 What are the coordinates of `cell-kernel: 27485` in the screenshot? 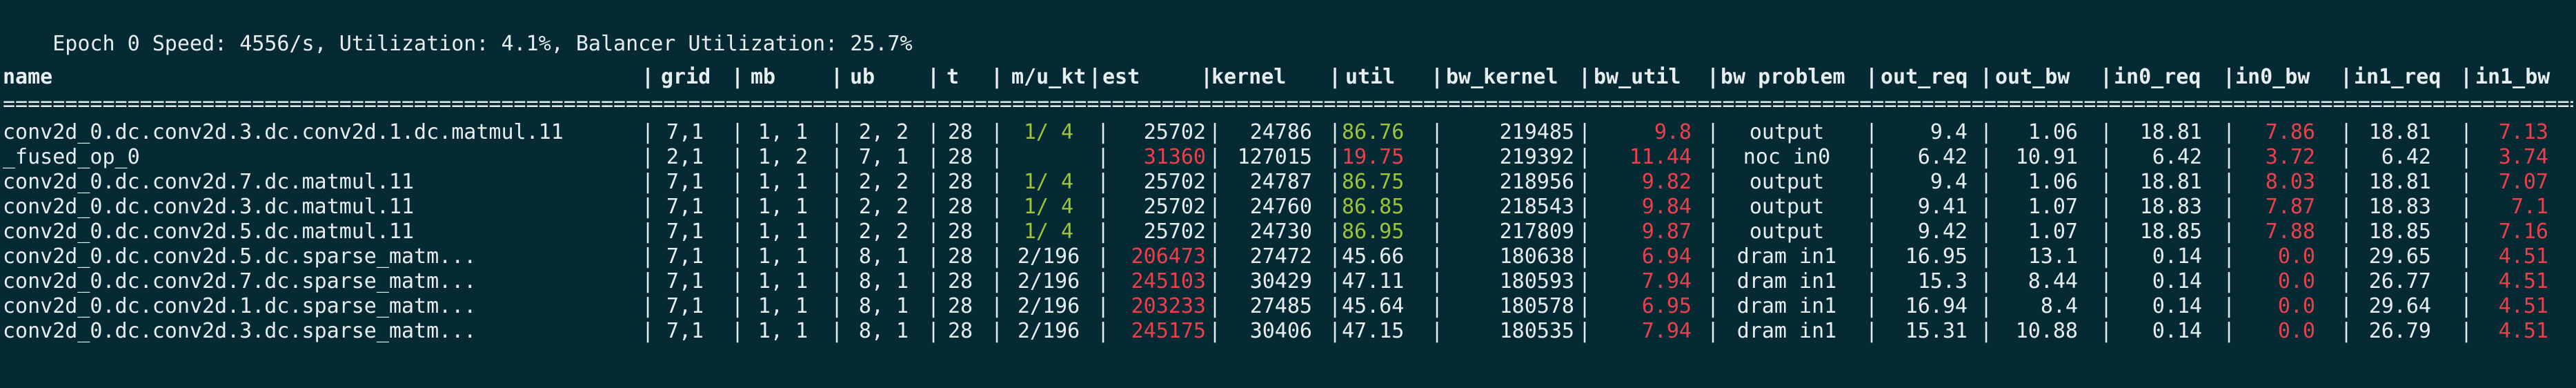 It's located at (1280, 306).